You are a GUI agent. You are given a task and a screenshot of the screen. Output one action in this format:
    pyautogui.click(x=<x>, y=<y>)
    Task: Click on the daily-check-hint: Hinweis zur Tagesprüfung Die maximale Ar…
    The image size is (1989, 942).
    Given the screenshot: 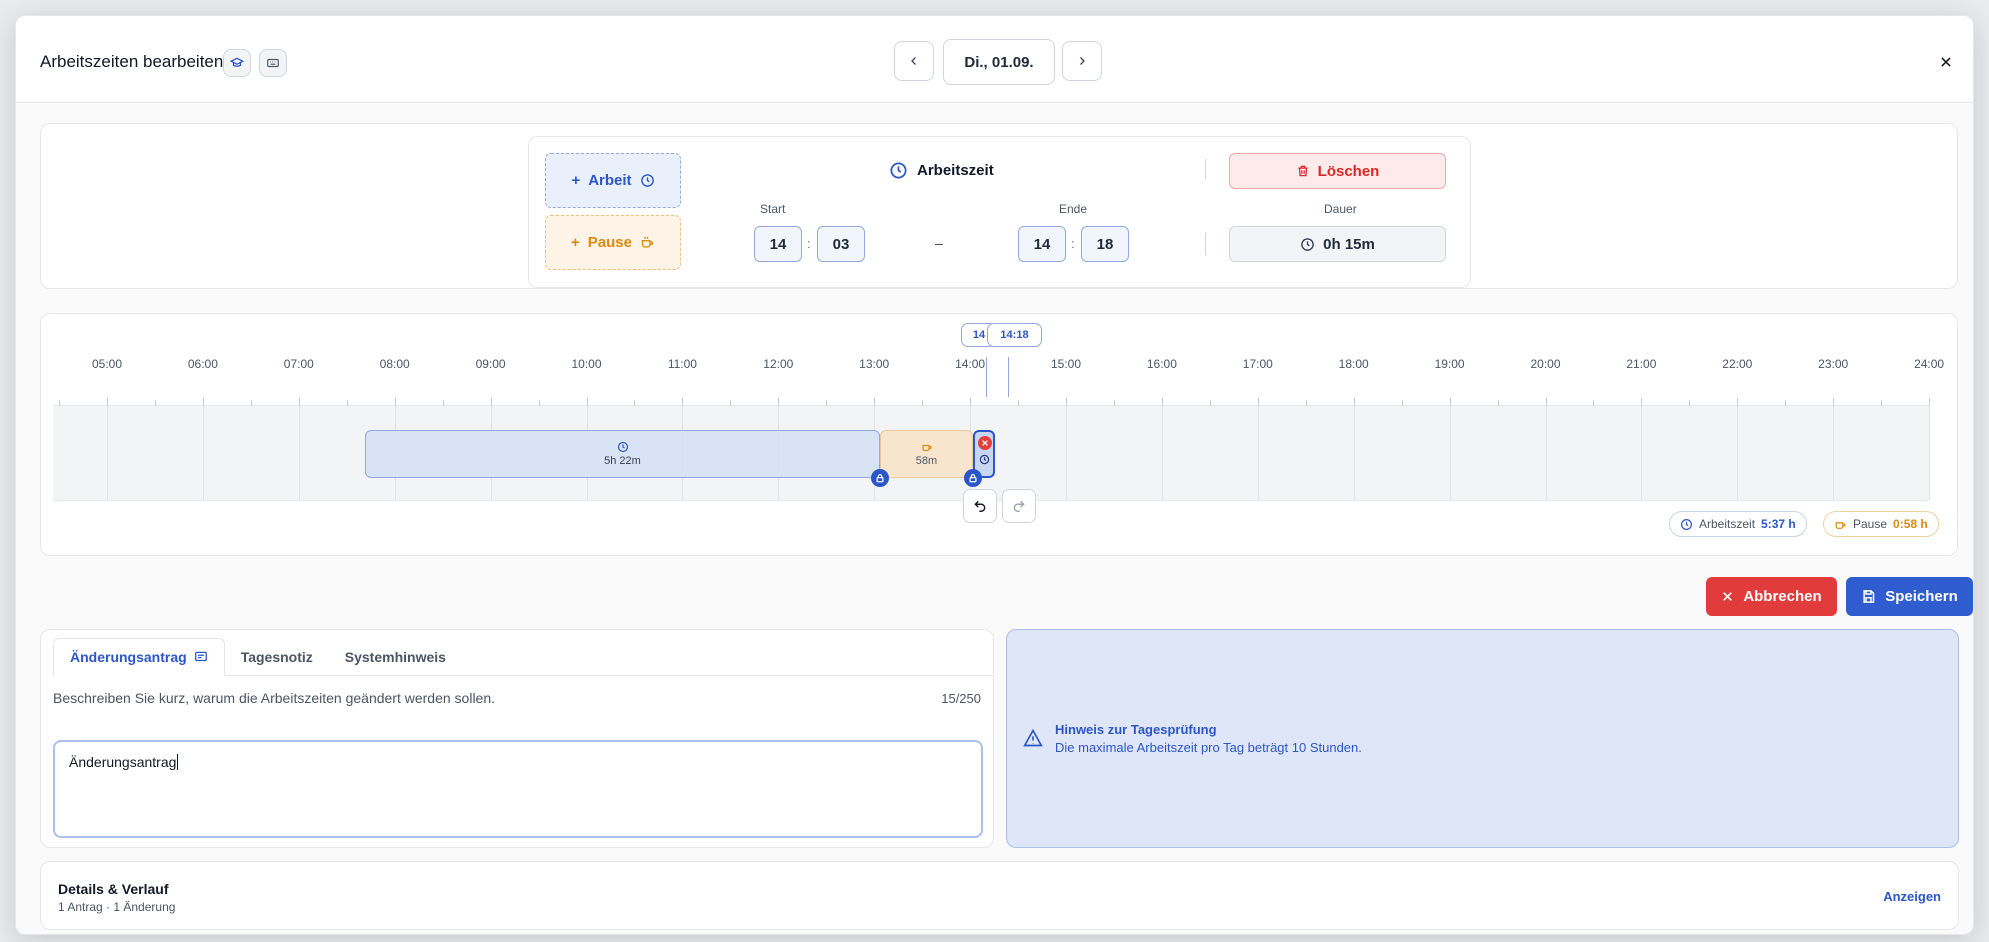 What is the action you would take?
    pyautogui.click(x=1482, y=738)
    